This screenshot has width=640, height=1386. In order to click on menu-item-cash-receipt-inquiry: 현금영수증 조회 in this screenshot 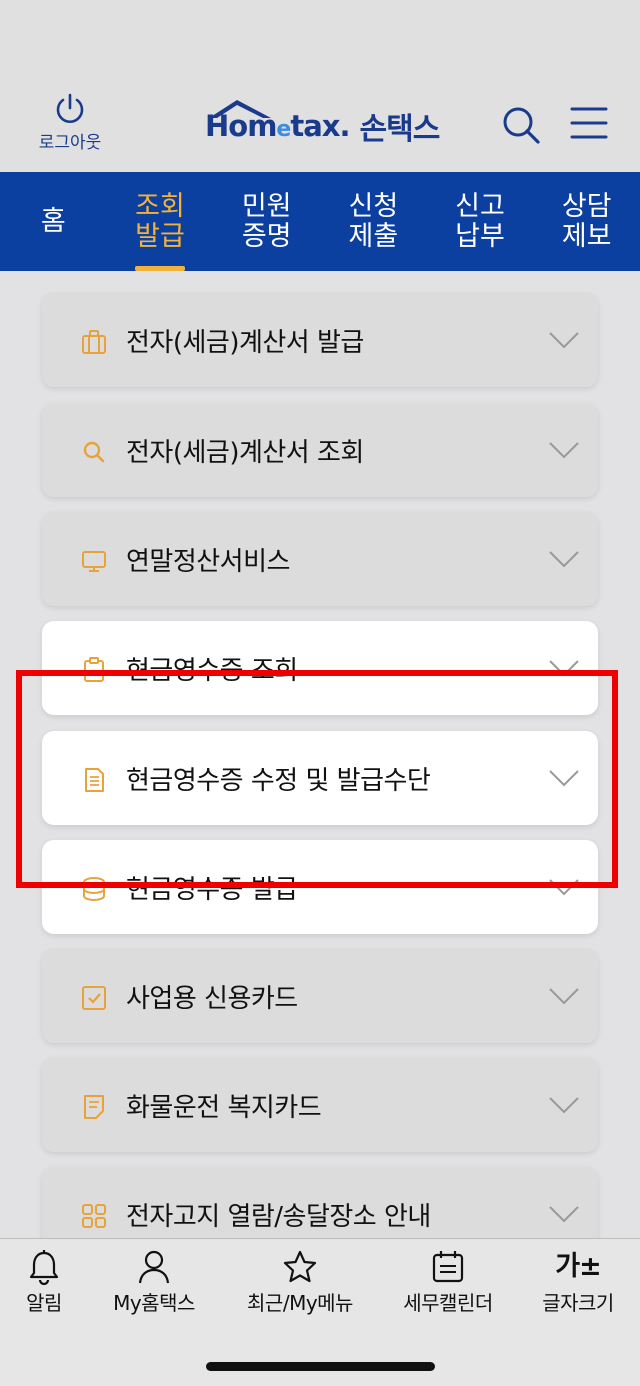, I will do `click(320, 668)`.